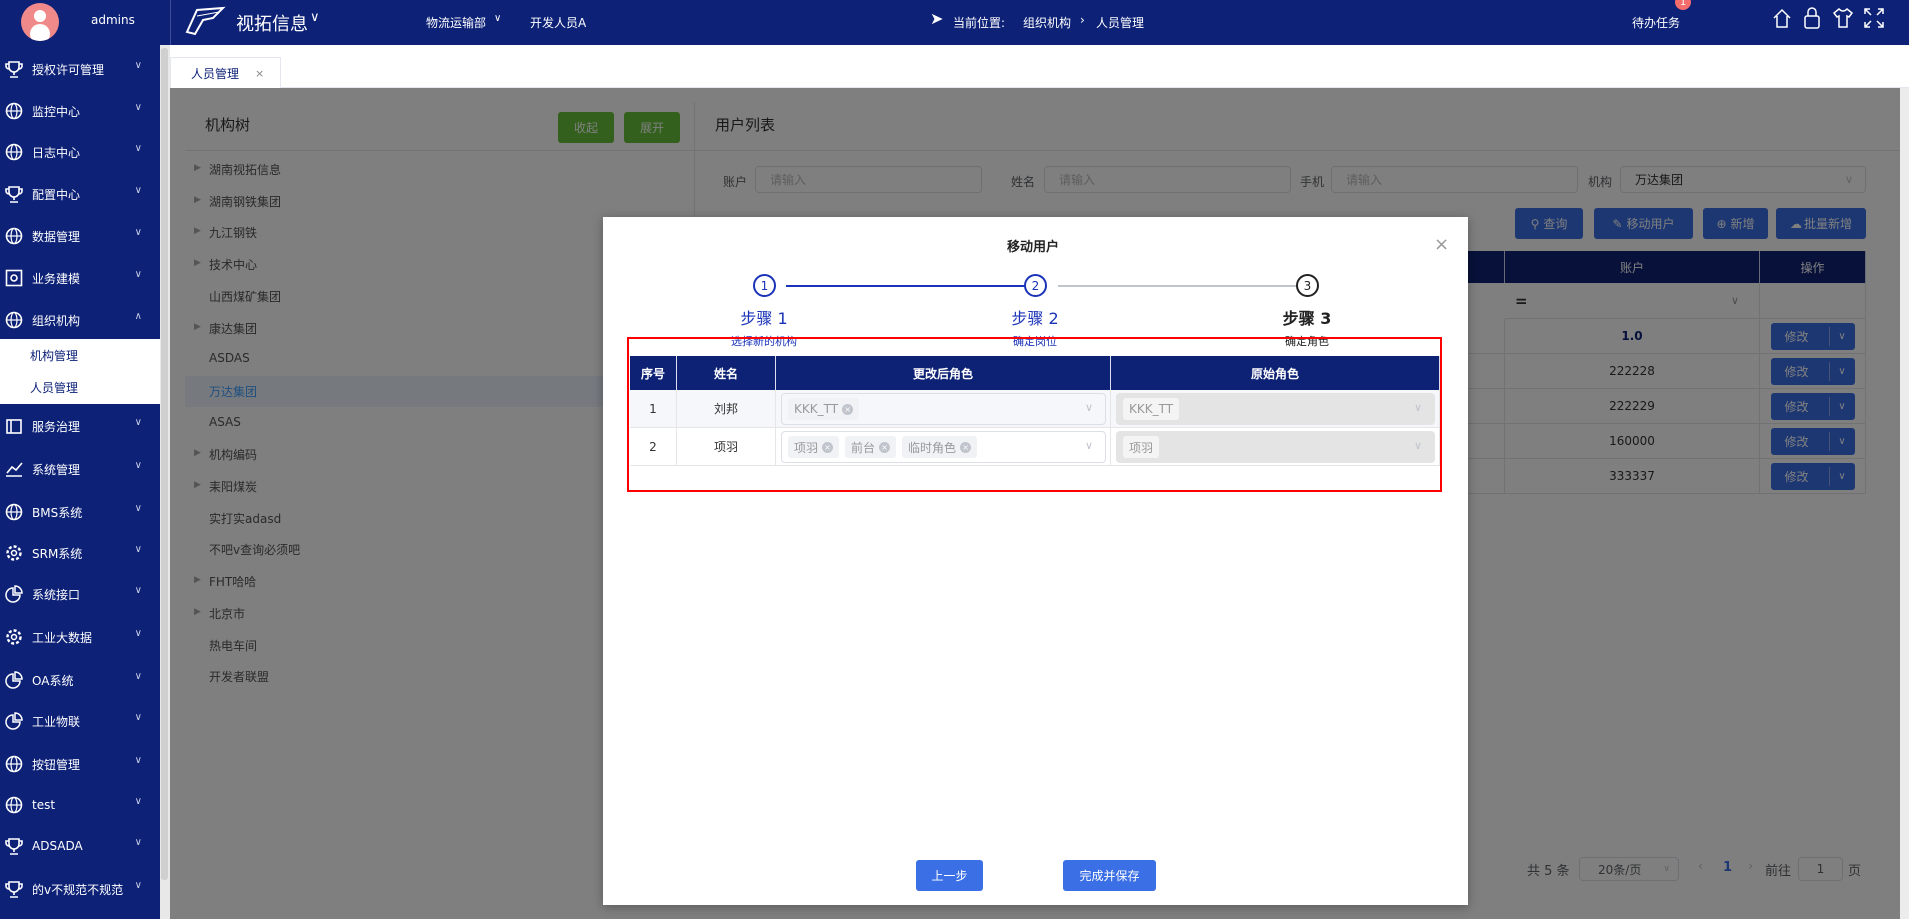 The width and height of the screenshot is (1909, 919). What do you see at coordinates (1683, 5) in the screenshot?
I see `todo-badge: 1` at bounding box center [1683, 5].